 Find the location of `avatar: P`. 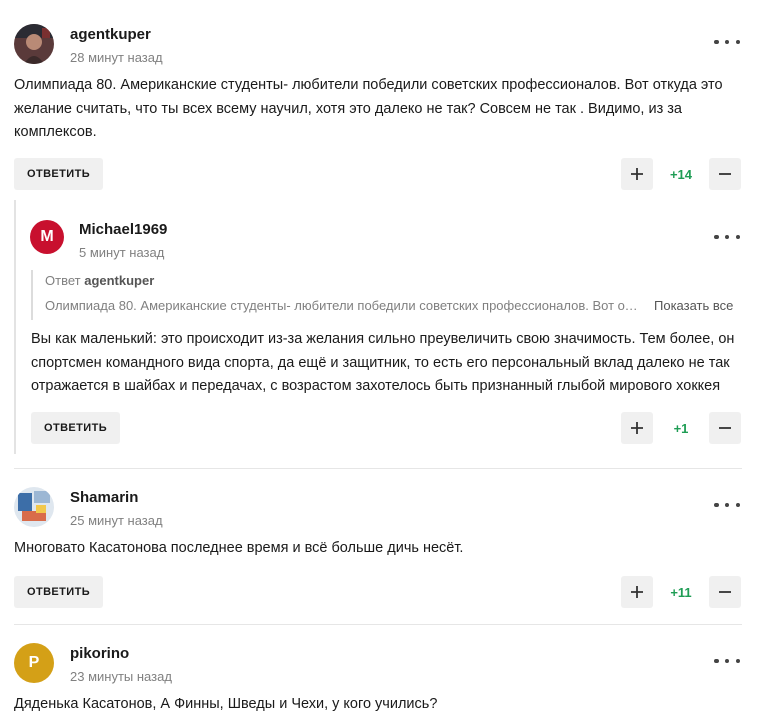

avatar: P is located at coordinates (34, 663).